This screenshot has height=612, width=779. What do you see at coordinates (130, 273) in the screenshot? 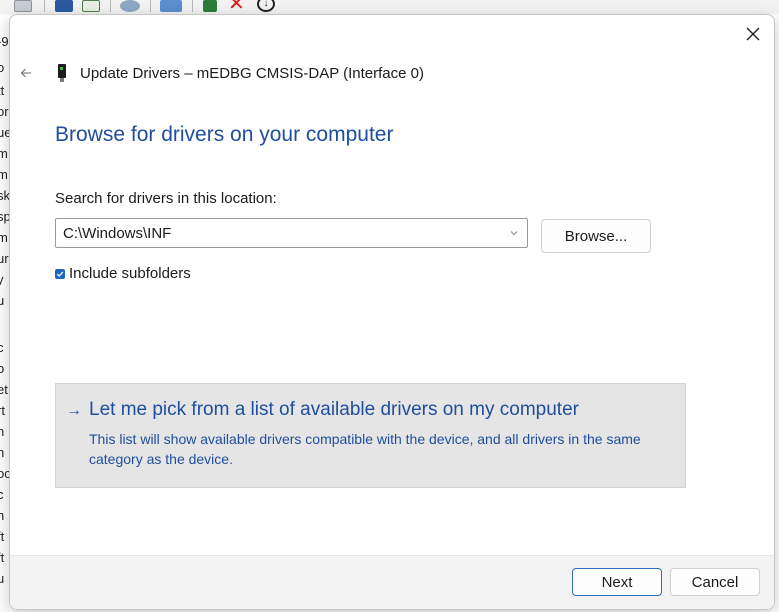
I see `include-subfolders-label: Include subfolders` at bounding box center [130, 273].